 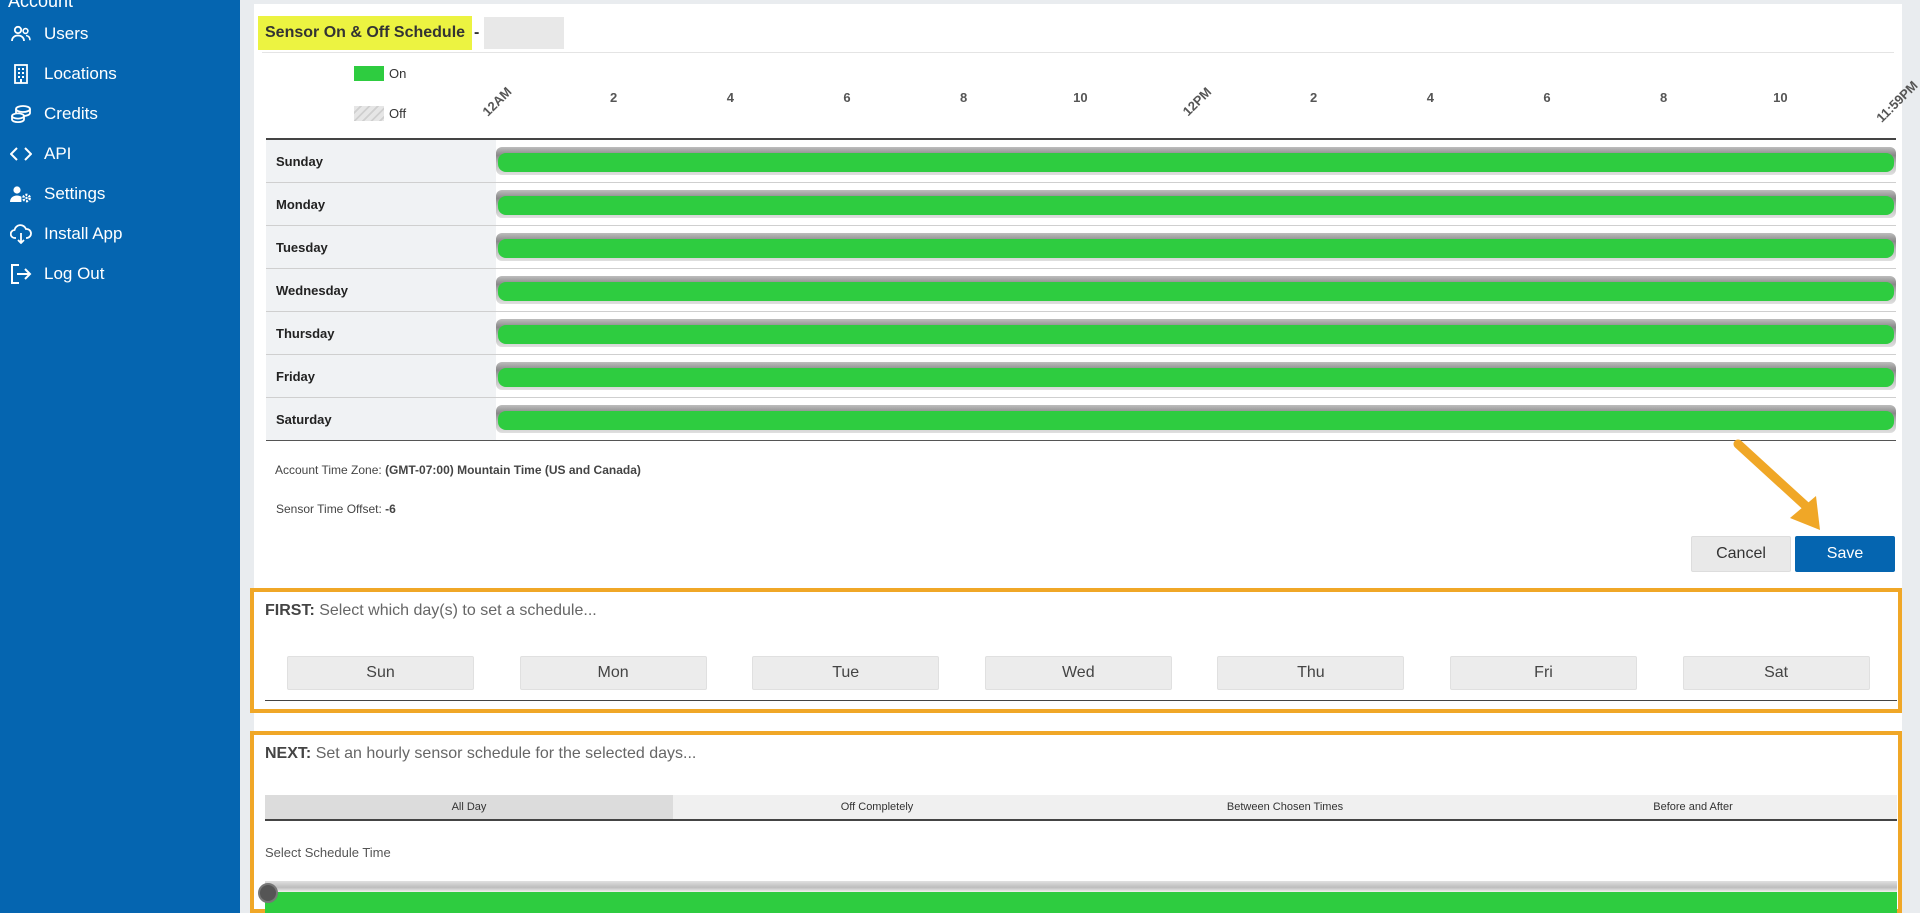 I want to click on callout-arrow-icon, so click(x=1776, y=484).